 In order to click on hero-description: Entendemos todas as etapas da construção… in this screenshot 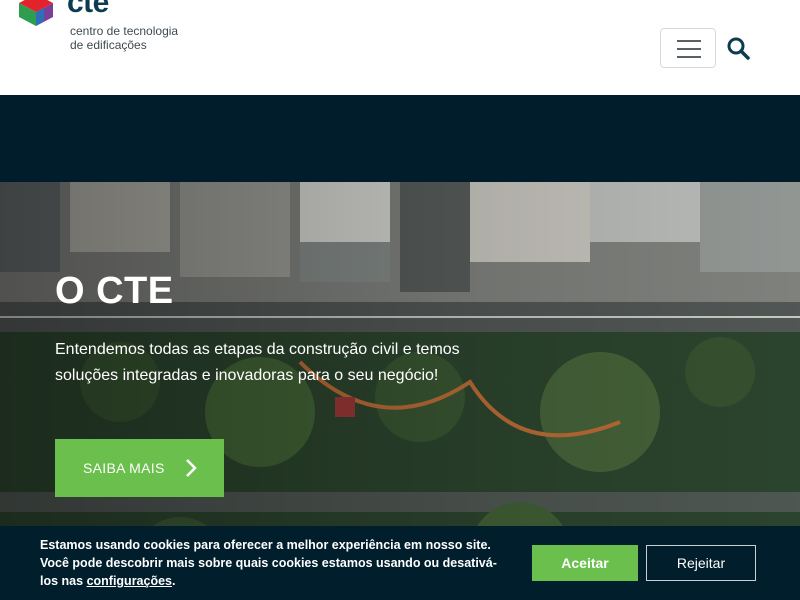, I will do `click(257, 362)`.